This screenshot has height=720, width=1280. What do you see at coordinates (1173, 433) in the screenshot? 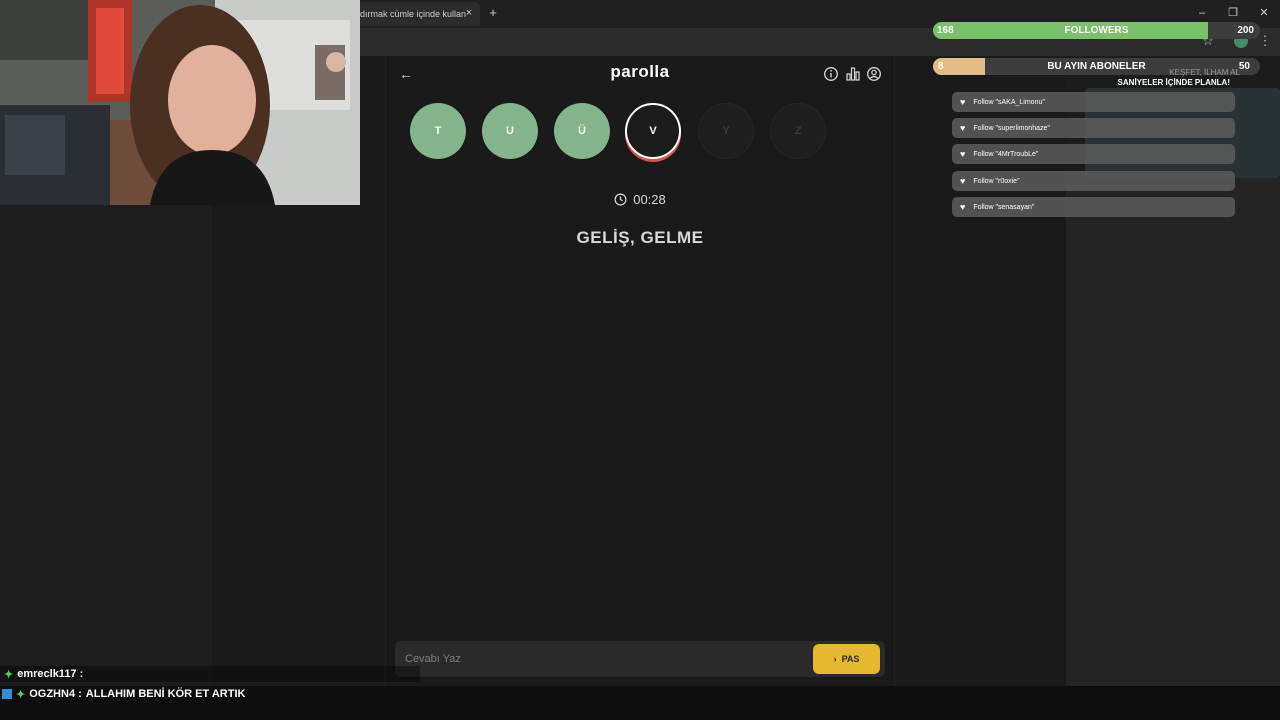
I see `right-margin` at bounding box center [1173, 433].